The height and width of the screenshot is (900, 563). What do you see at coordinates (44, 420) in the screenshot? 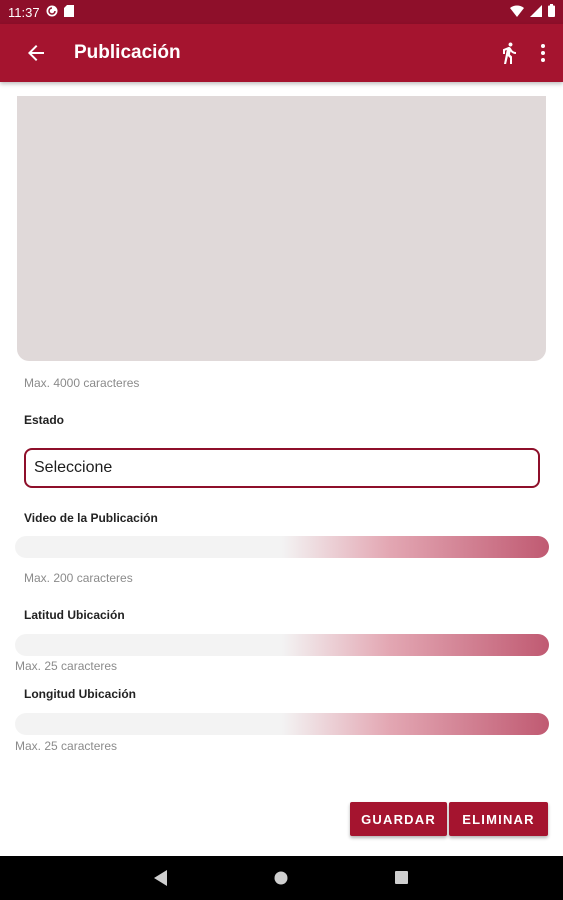
I see `estado-label: Estado` at bounding box center [44, 420].